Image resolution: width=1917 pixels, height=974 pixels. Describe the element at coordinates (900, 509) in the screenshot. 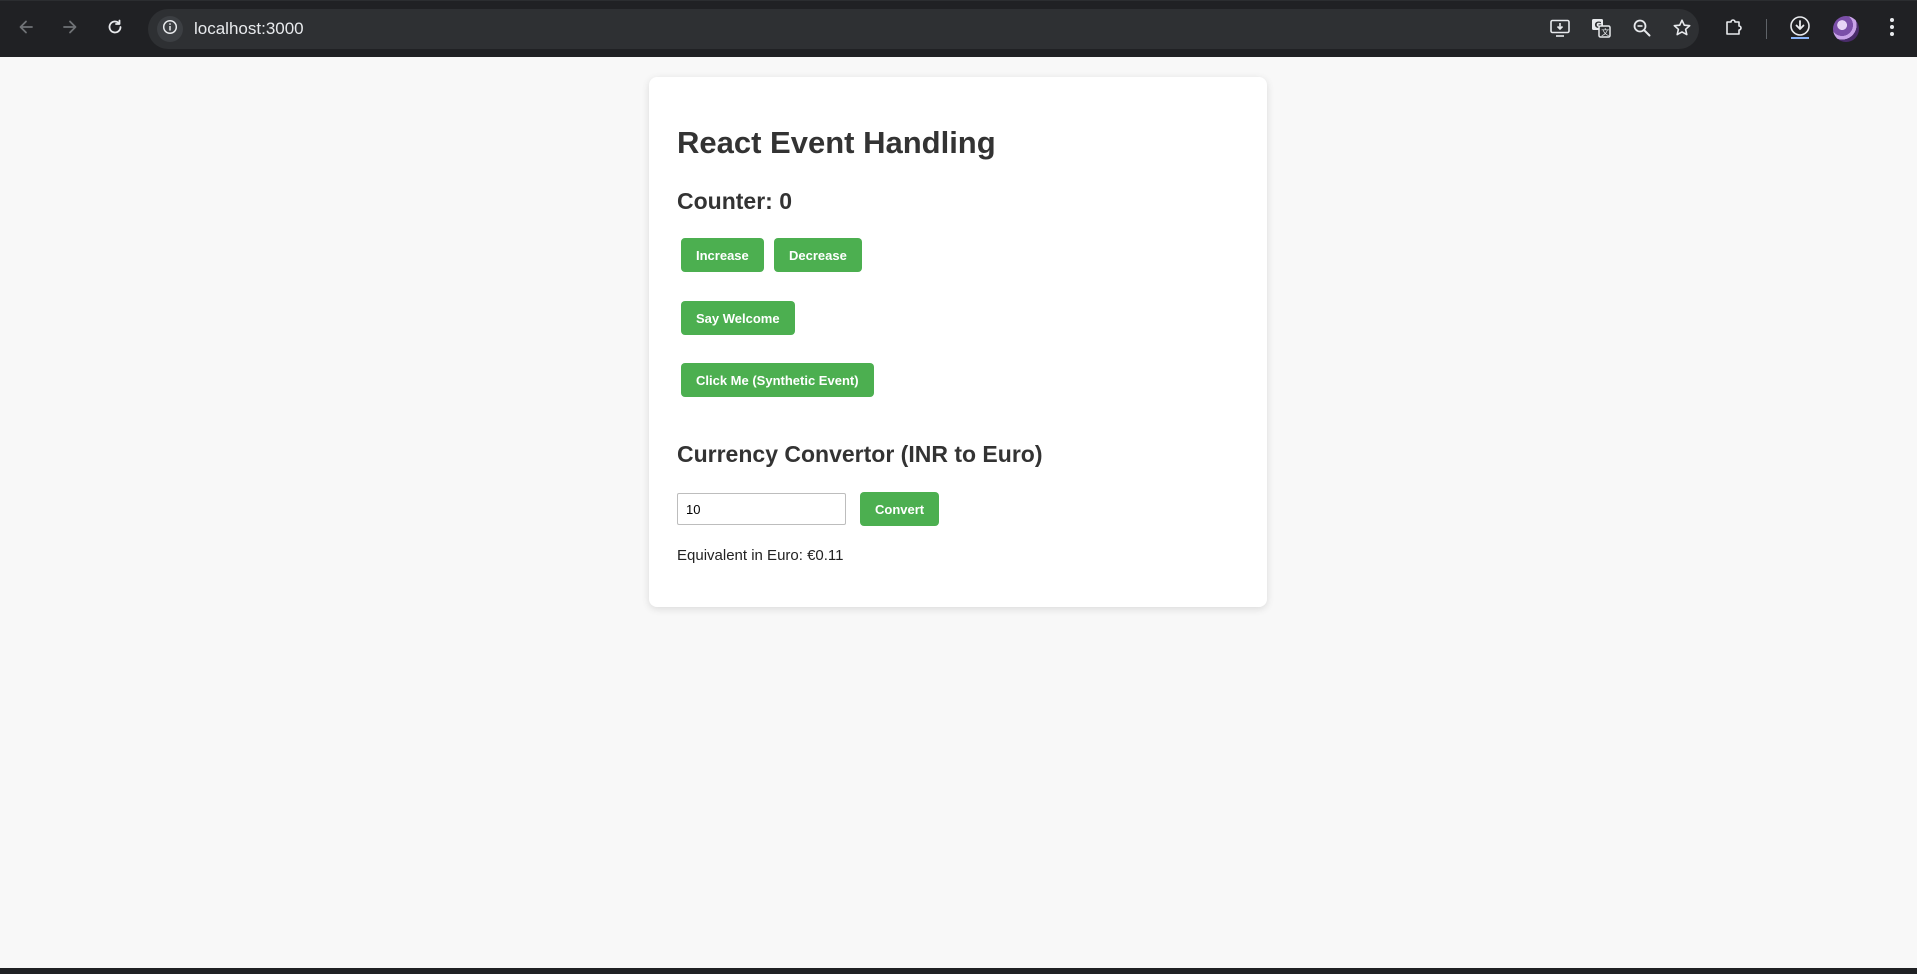

I see `convert-button: Convert` at that location.